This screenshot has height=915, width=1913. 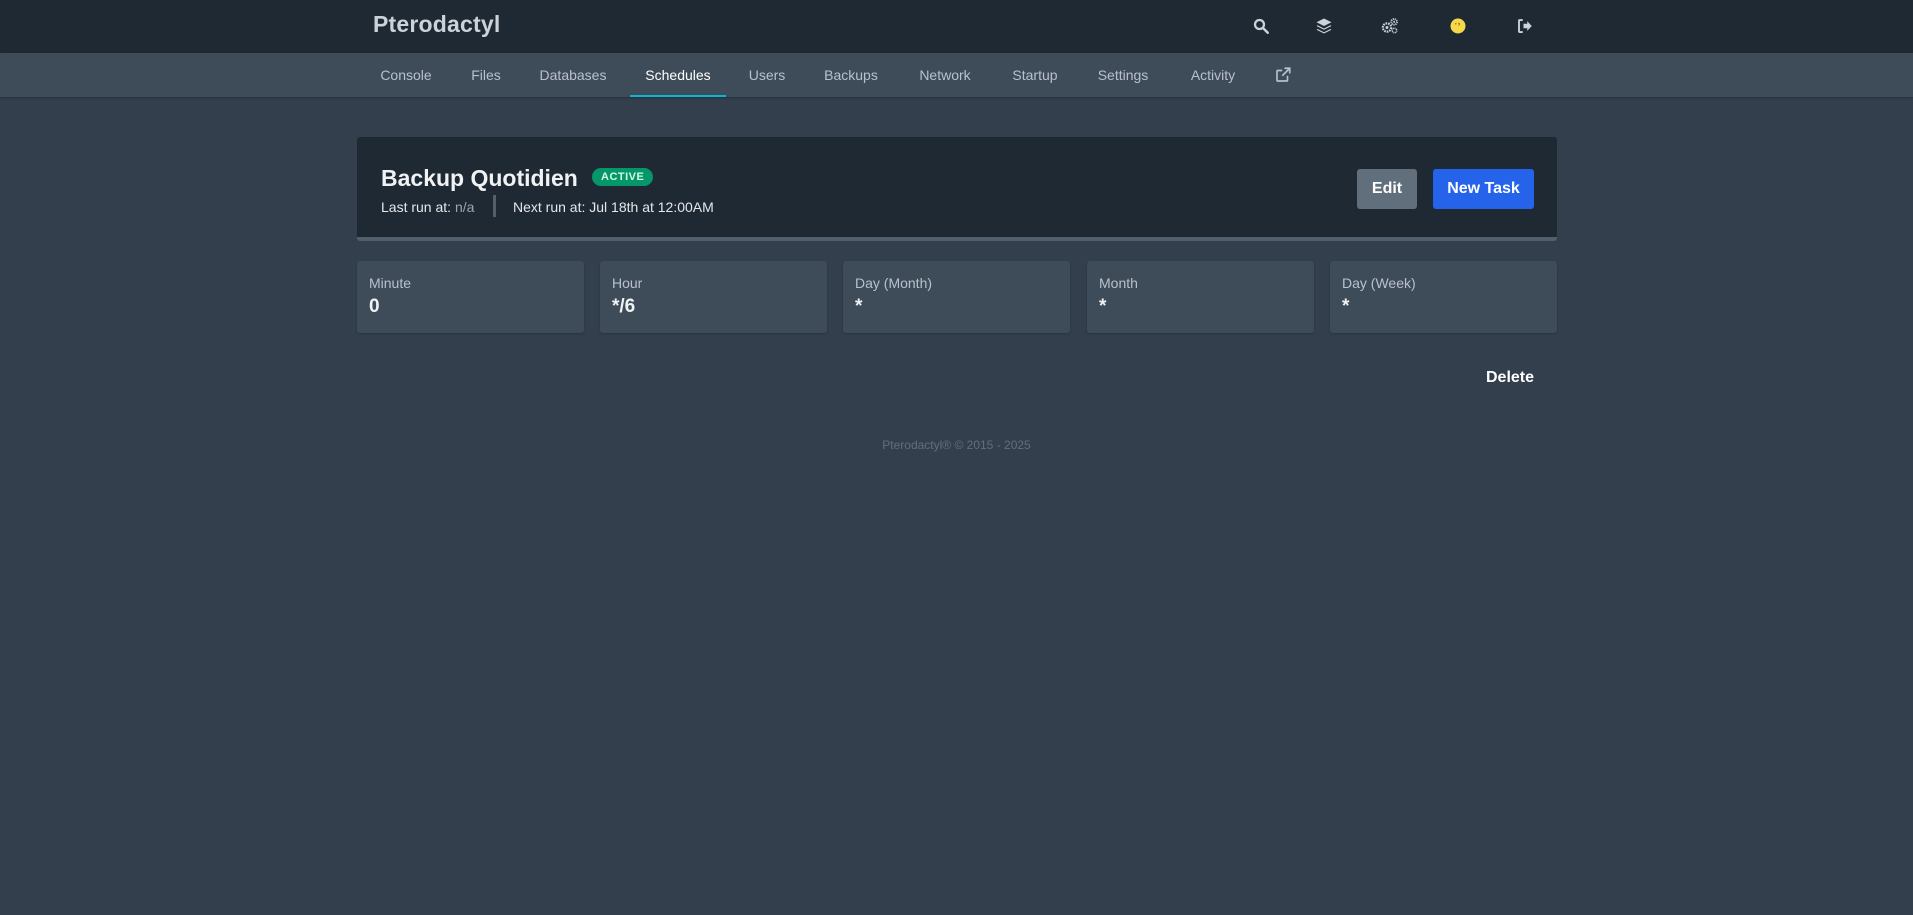 I want to click on cron-value: 0, so click(x=374, y=306).